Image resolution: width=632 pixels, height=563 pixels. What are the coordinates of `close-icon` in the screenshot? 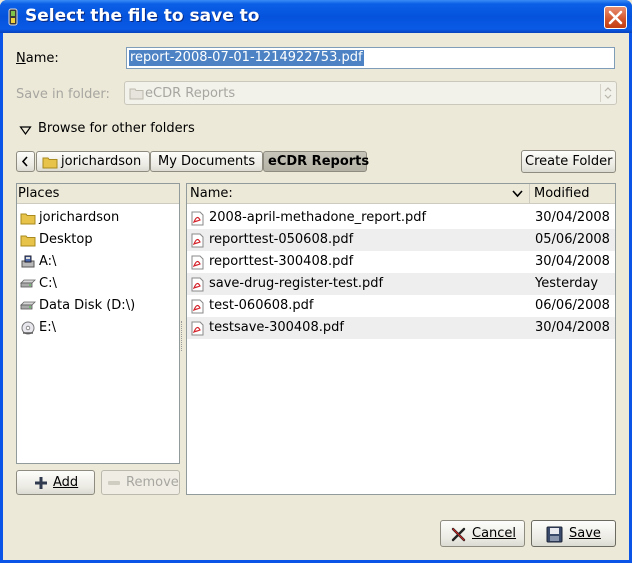 It's located at (615, 17).